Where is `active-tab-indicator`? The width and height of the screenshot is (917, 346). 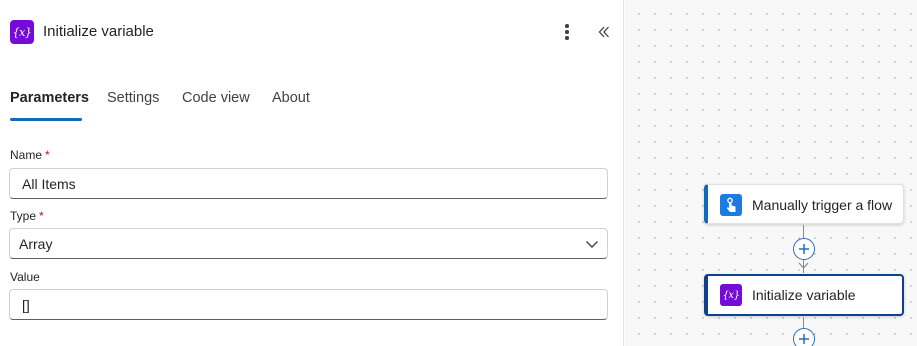 active-tab-indicator is located at coordinates (46, 119).